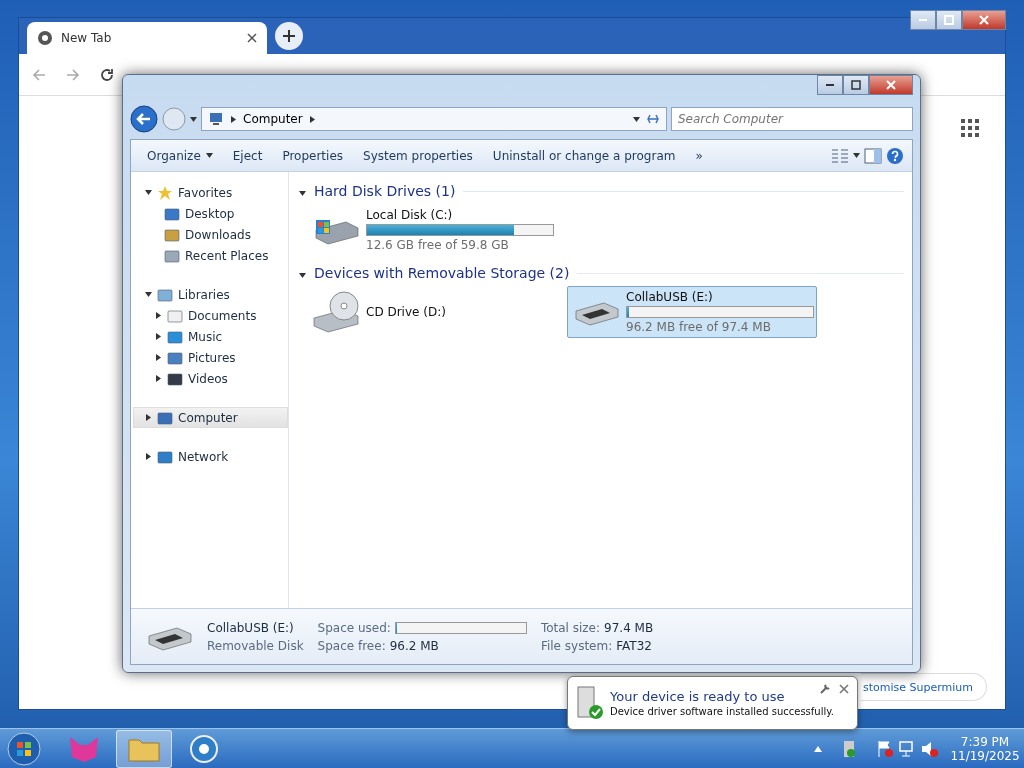 Image resolution: width=1024 pixels, height=768 pixels. Describe the element at coordinates (165, 192) in the screenshot. I see `star-icon` at that location.